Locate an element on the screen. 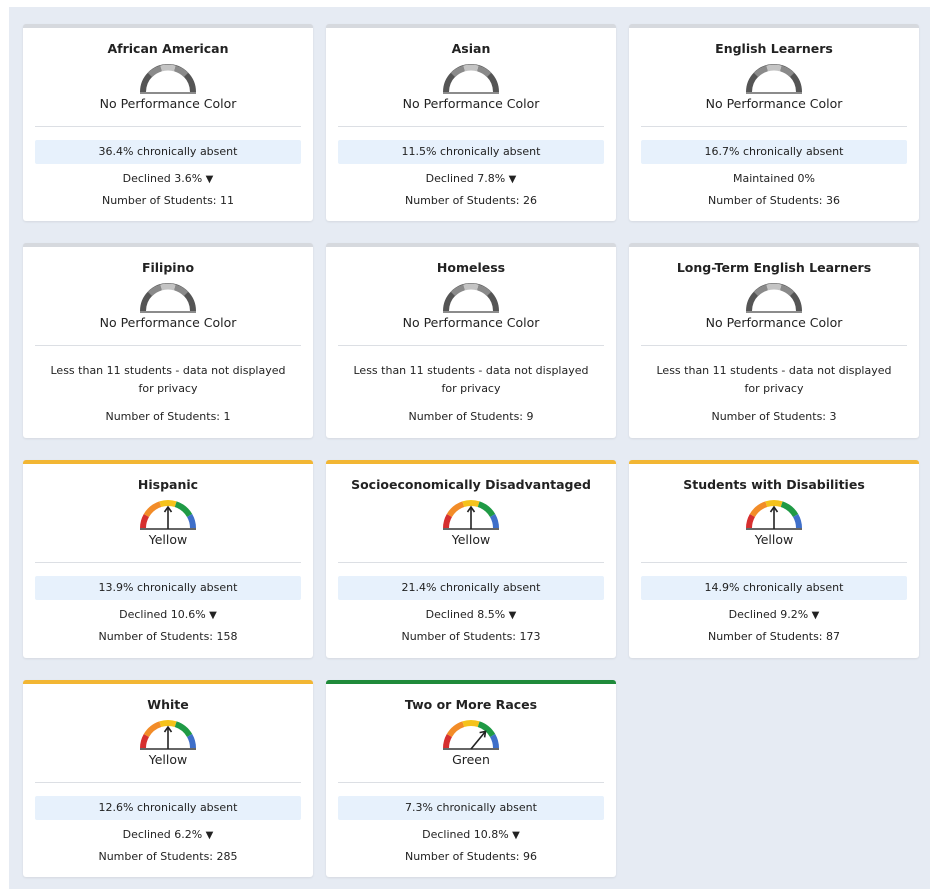 Image resolution: width=930 pixels, height=896 pixels. absent-rate: 11.5% chronically absent is located at coordinates (471, 152).